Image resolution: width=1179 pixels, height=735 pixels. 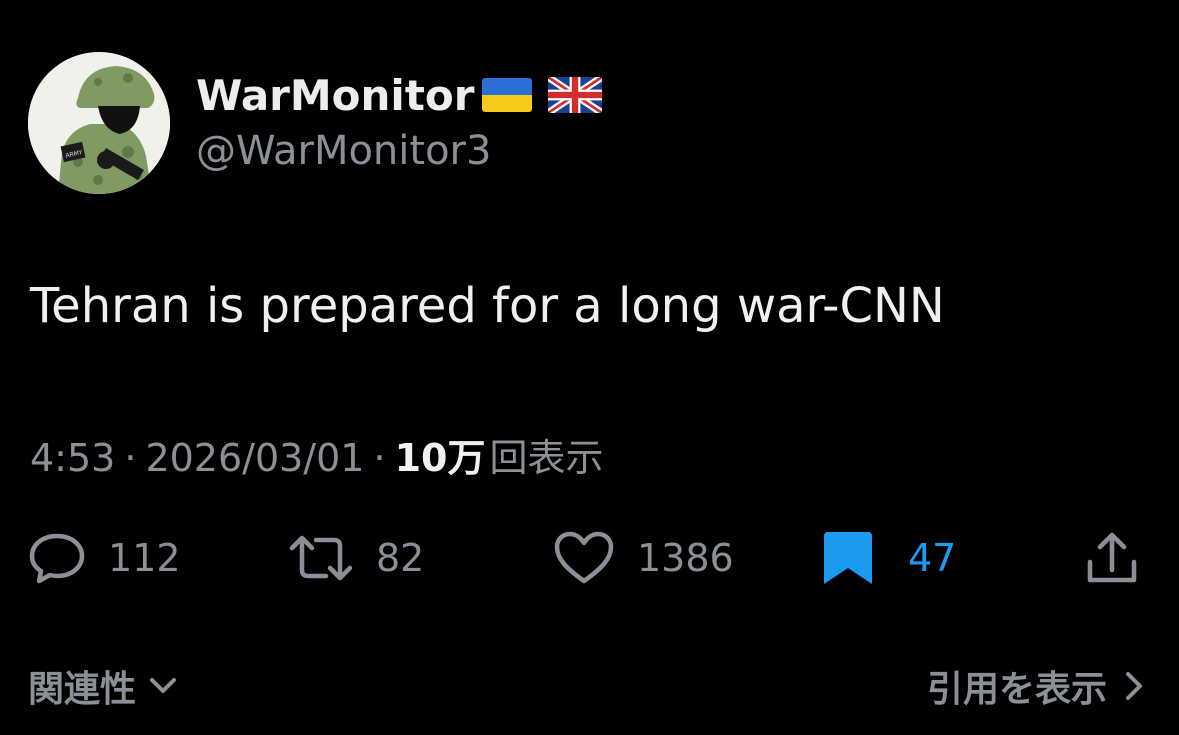 I want to click on soldier-avatar-image: ARMY, so click(x=99, y=123).